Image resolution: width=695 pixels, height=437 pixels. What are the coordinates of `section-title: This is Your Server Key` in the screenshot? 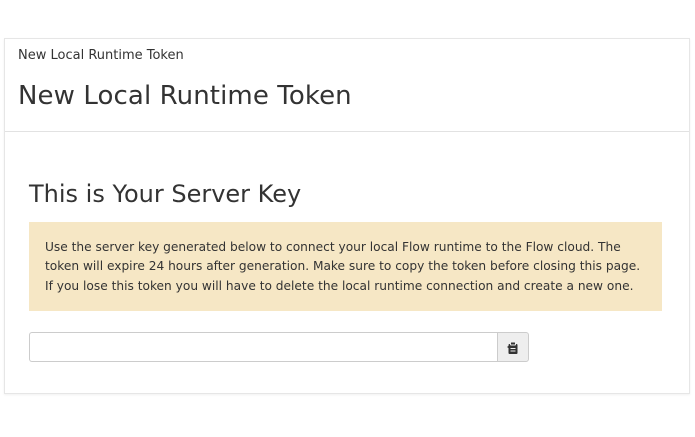 It's located at (165, 194).